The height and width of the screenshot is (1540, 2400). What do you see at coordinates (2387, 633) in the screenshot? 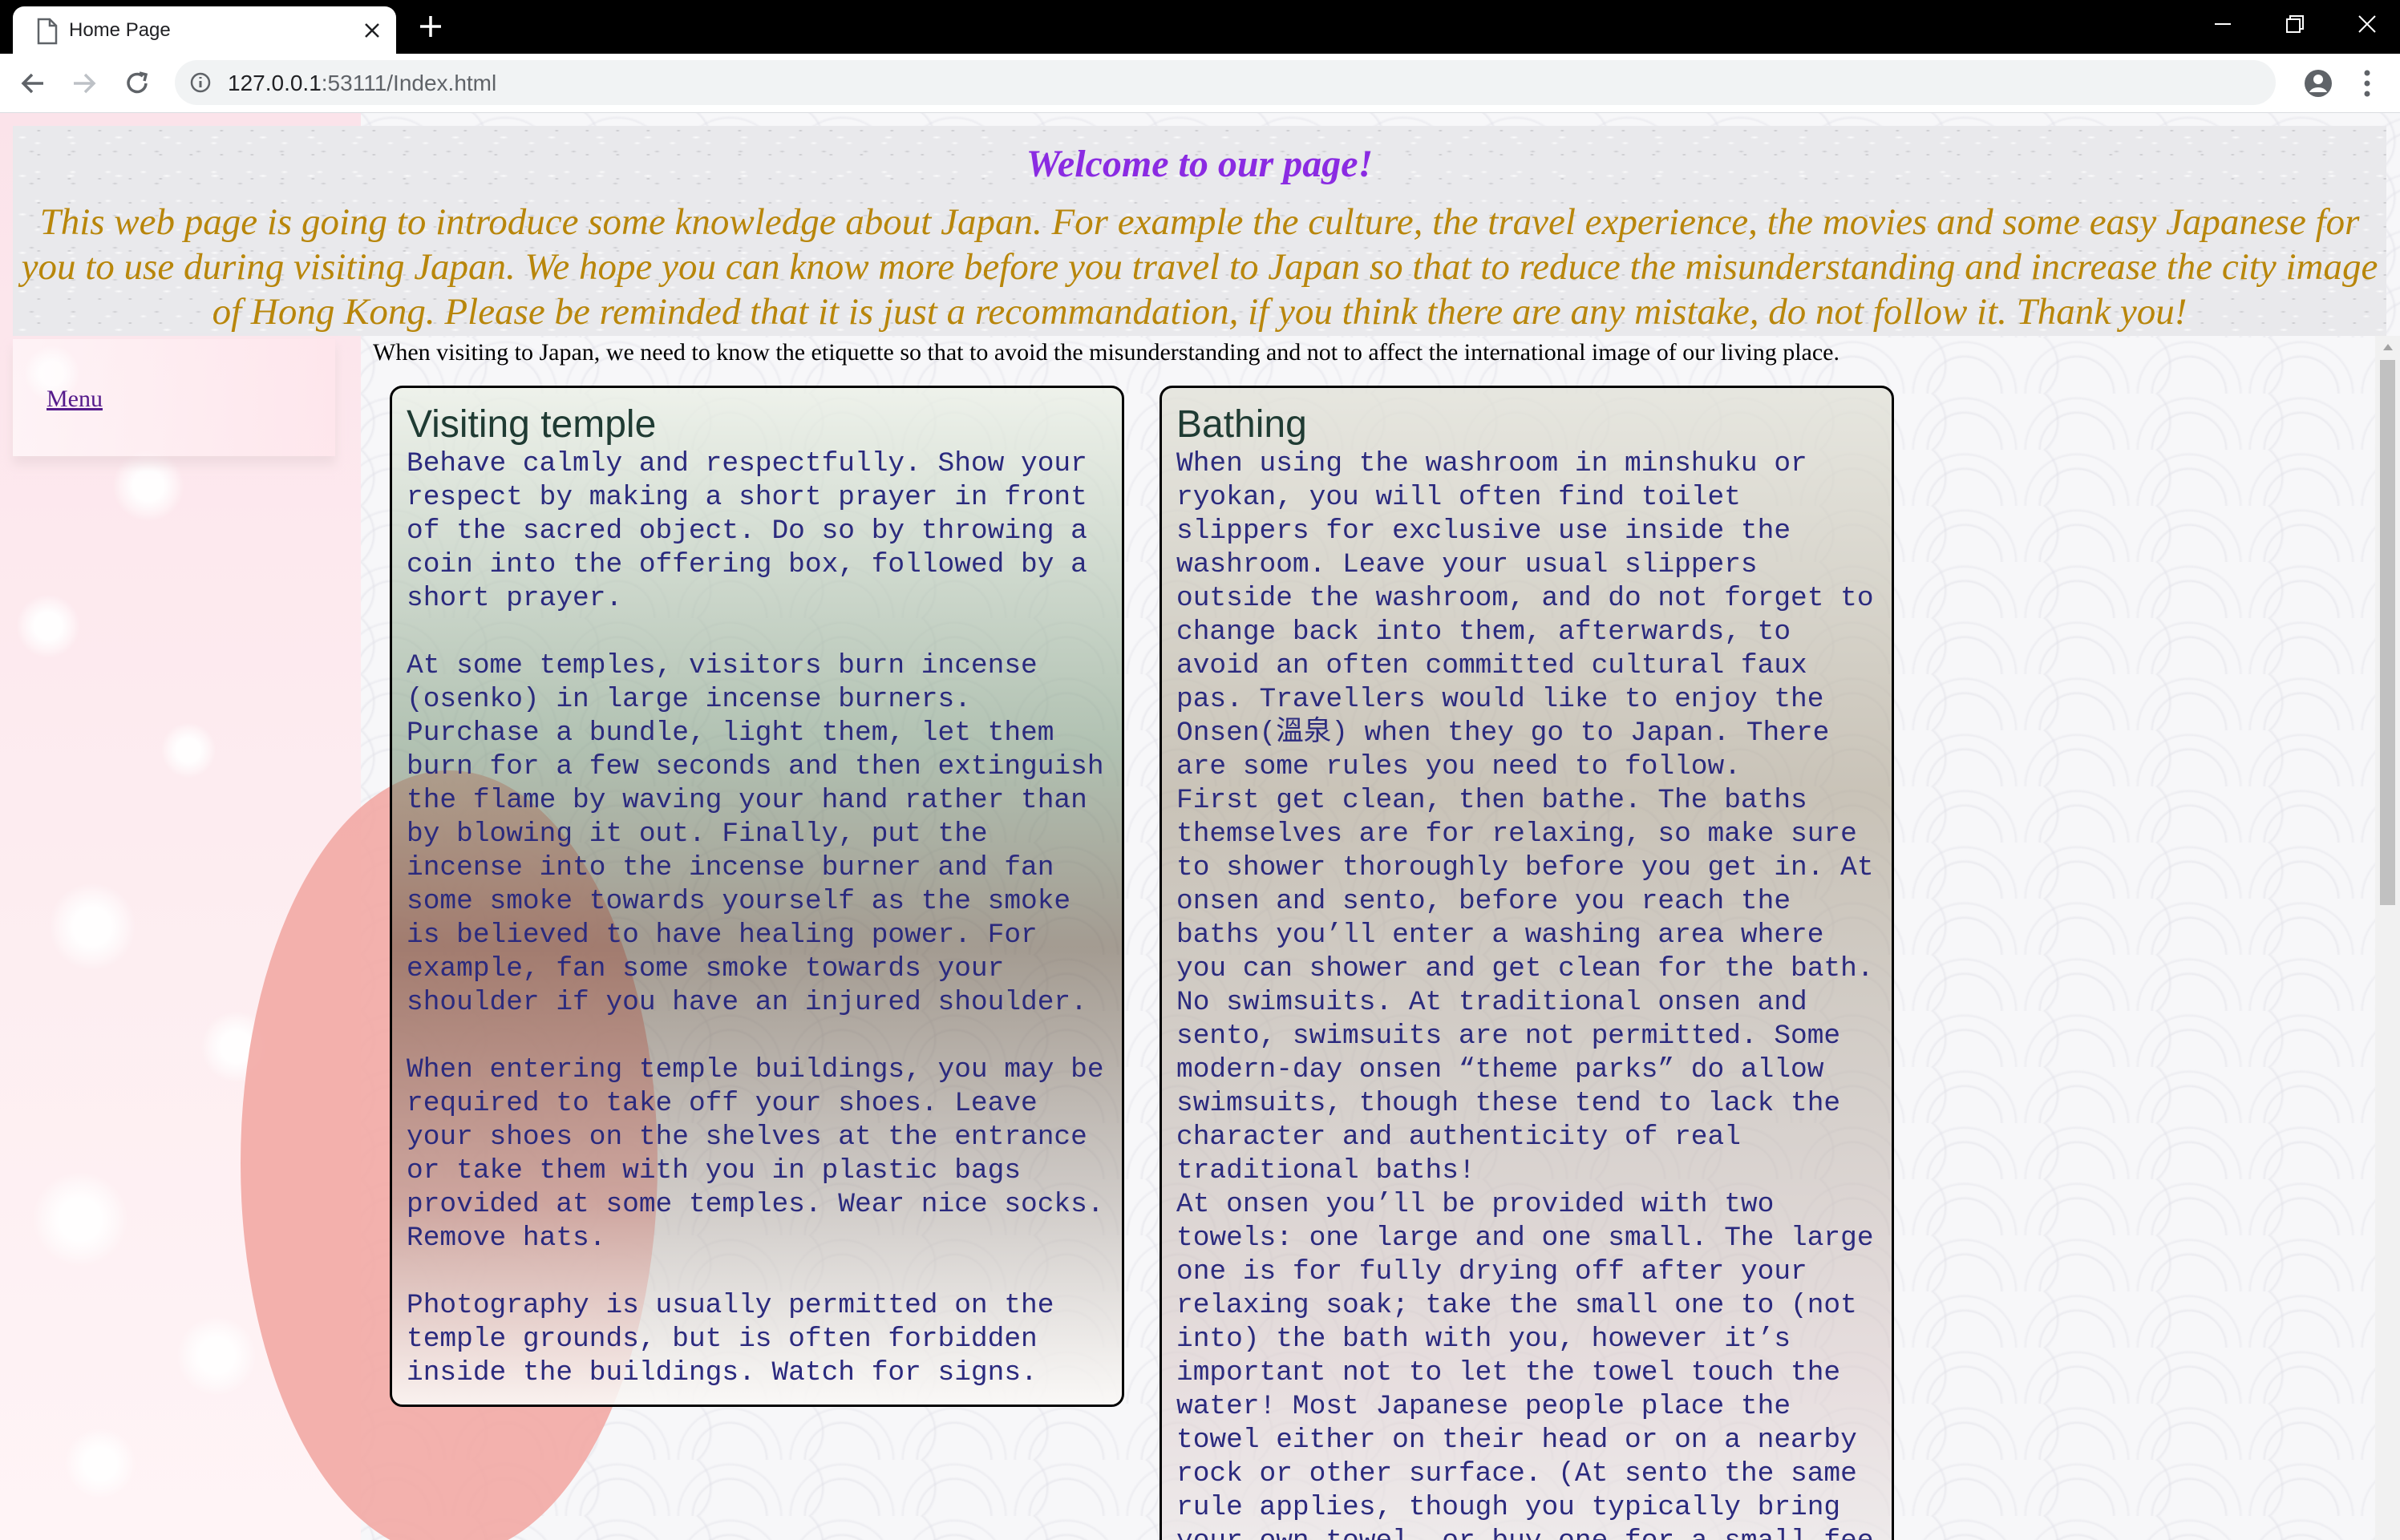
I see `scrollbar-thumb` at bounding box center [2387, 633].